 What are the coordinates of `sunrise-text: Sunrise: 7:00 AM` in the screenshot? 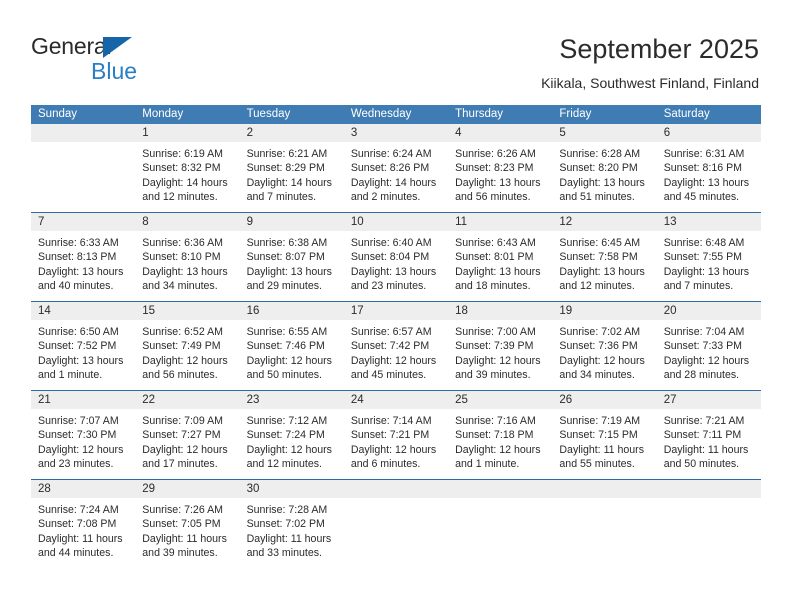 It's located at (495, 332).